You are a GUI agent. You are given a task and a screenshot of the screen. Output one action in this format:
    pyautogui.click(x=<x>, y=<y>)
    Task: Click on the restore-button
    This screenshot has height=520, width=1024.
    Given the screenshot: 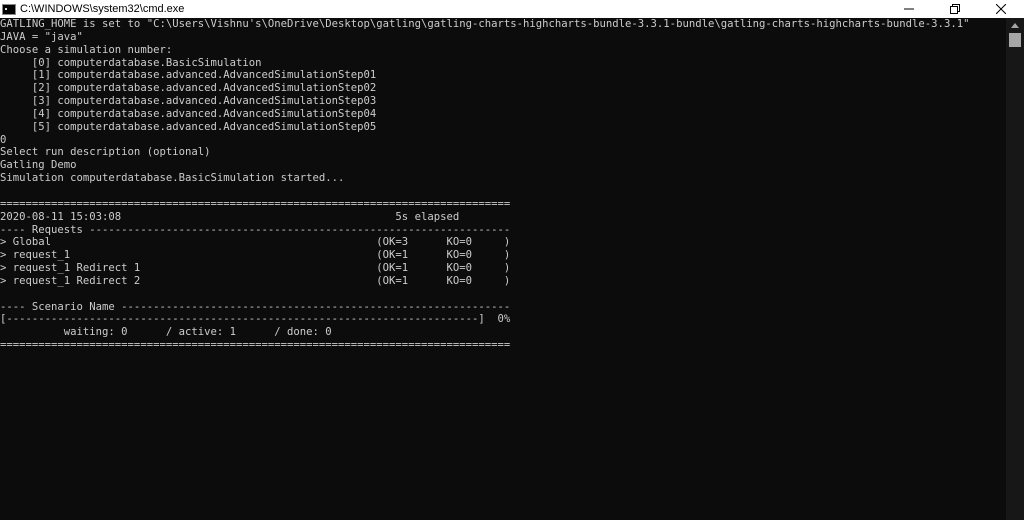 What is the action you would take?
    pyautogui.click(x=955, y=9)
    